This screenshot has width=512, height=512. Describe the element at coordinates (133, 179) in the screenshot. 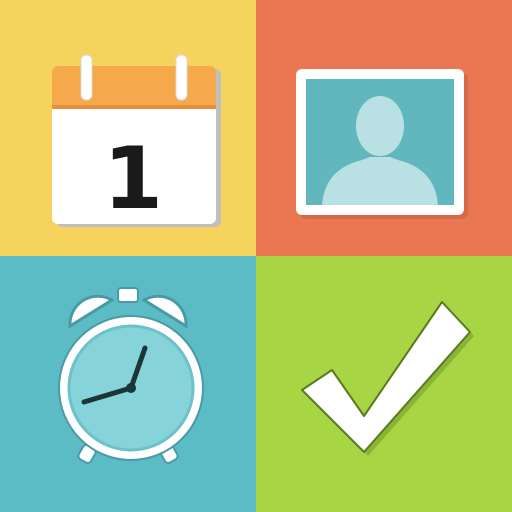

I see `calendar-day-number: 1` at that location.